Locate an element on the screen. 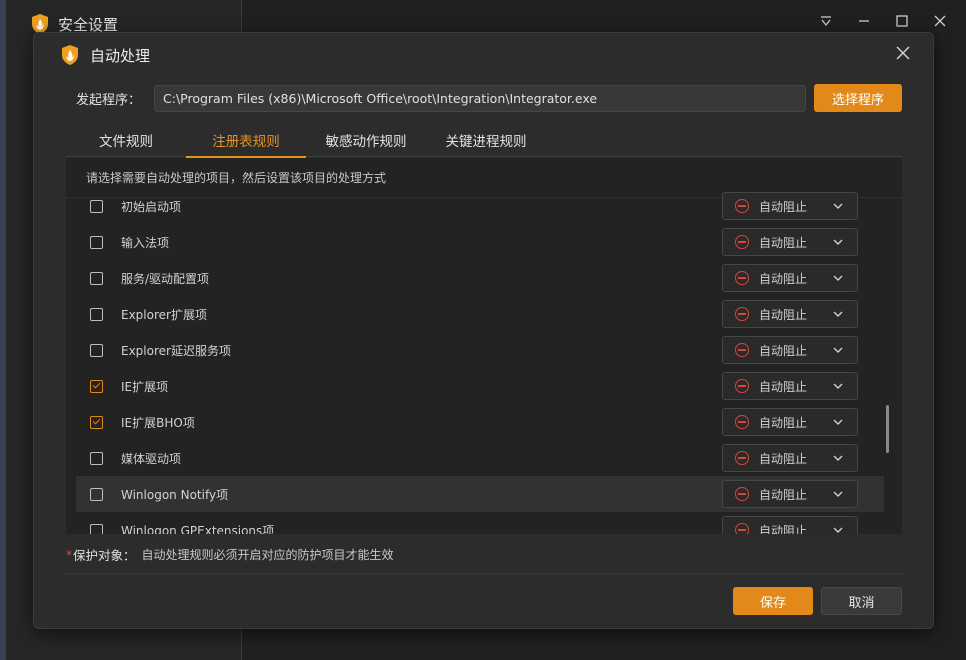  rule-row: IE扩展项 自动阻止 is located at coordinates (476, 386).